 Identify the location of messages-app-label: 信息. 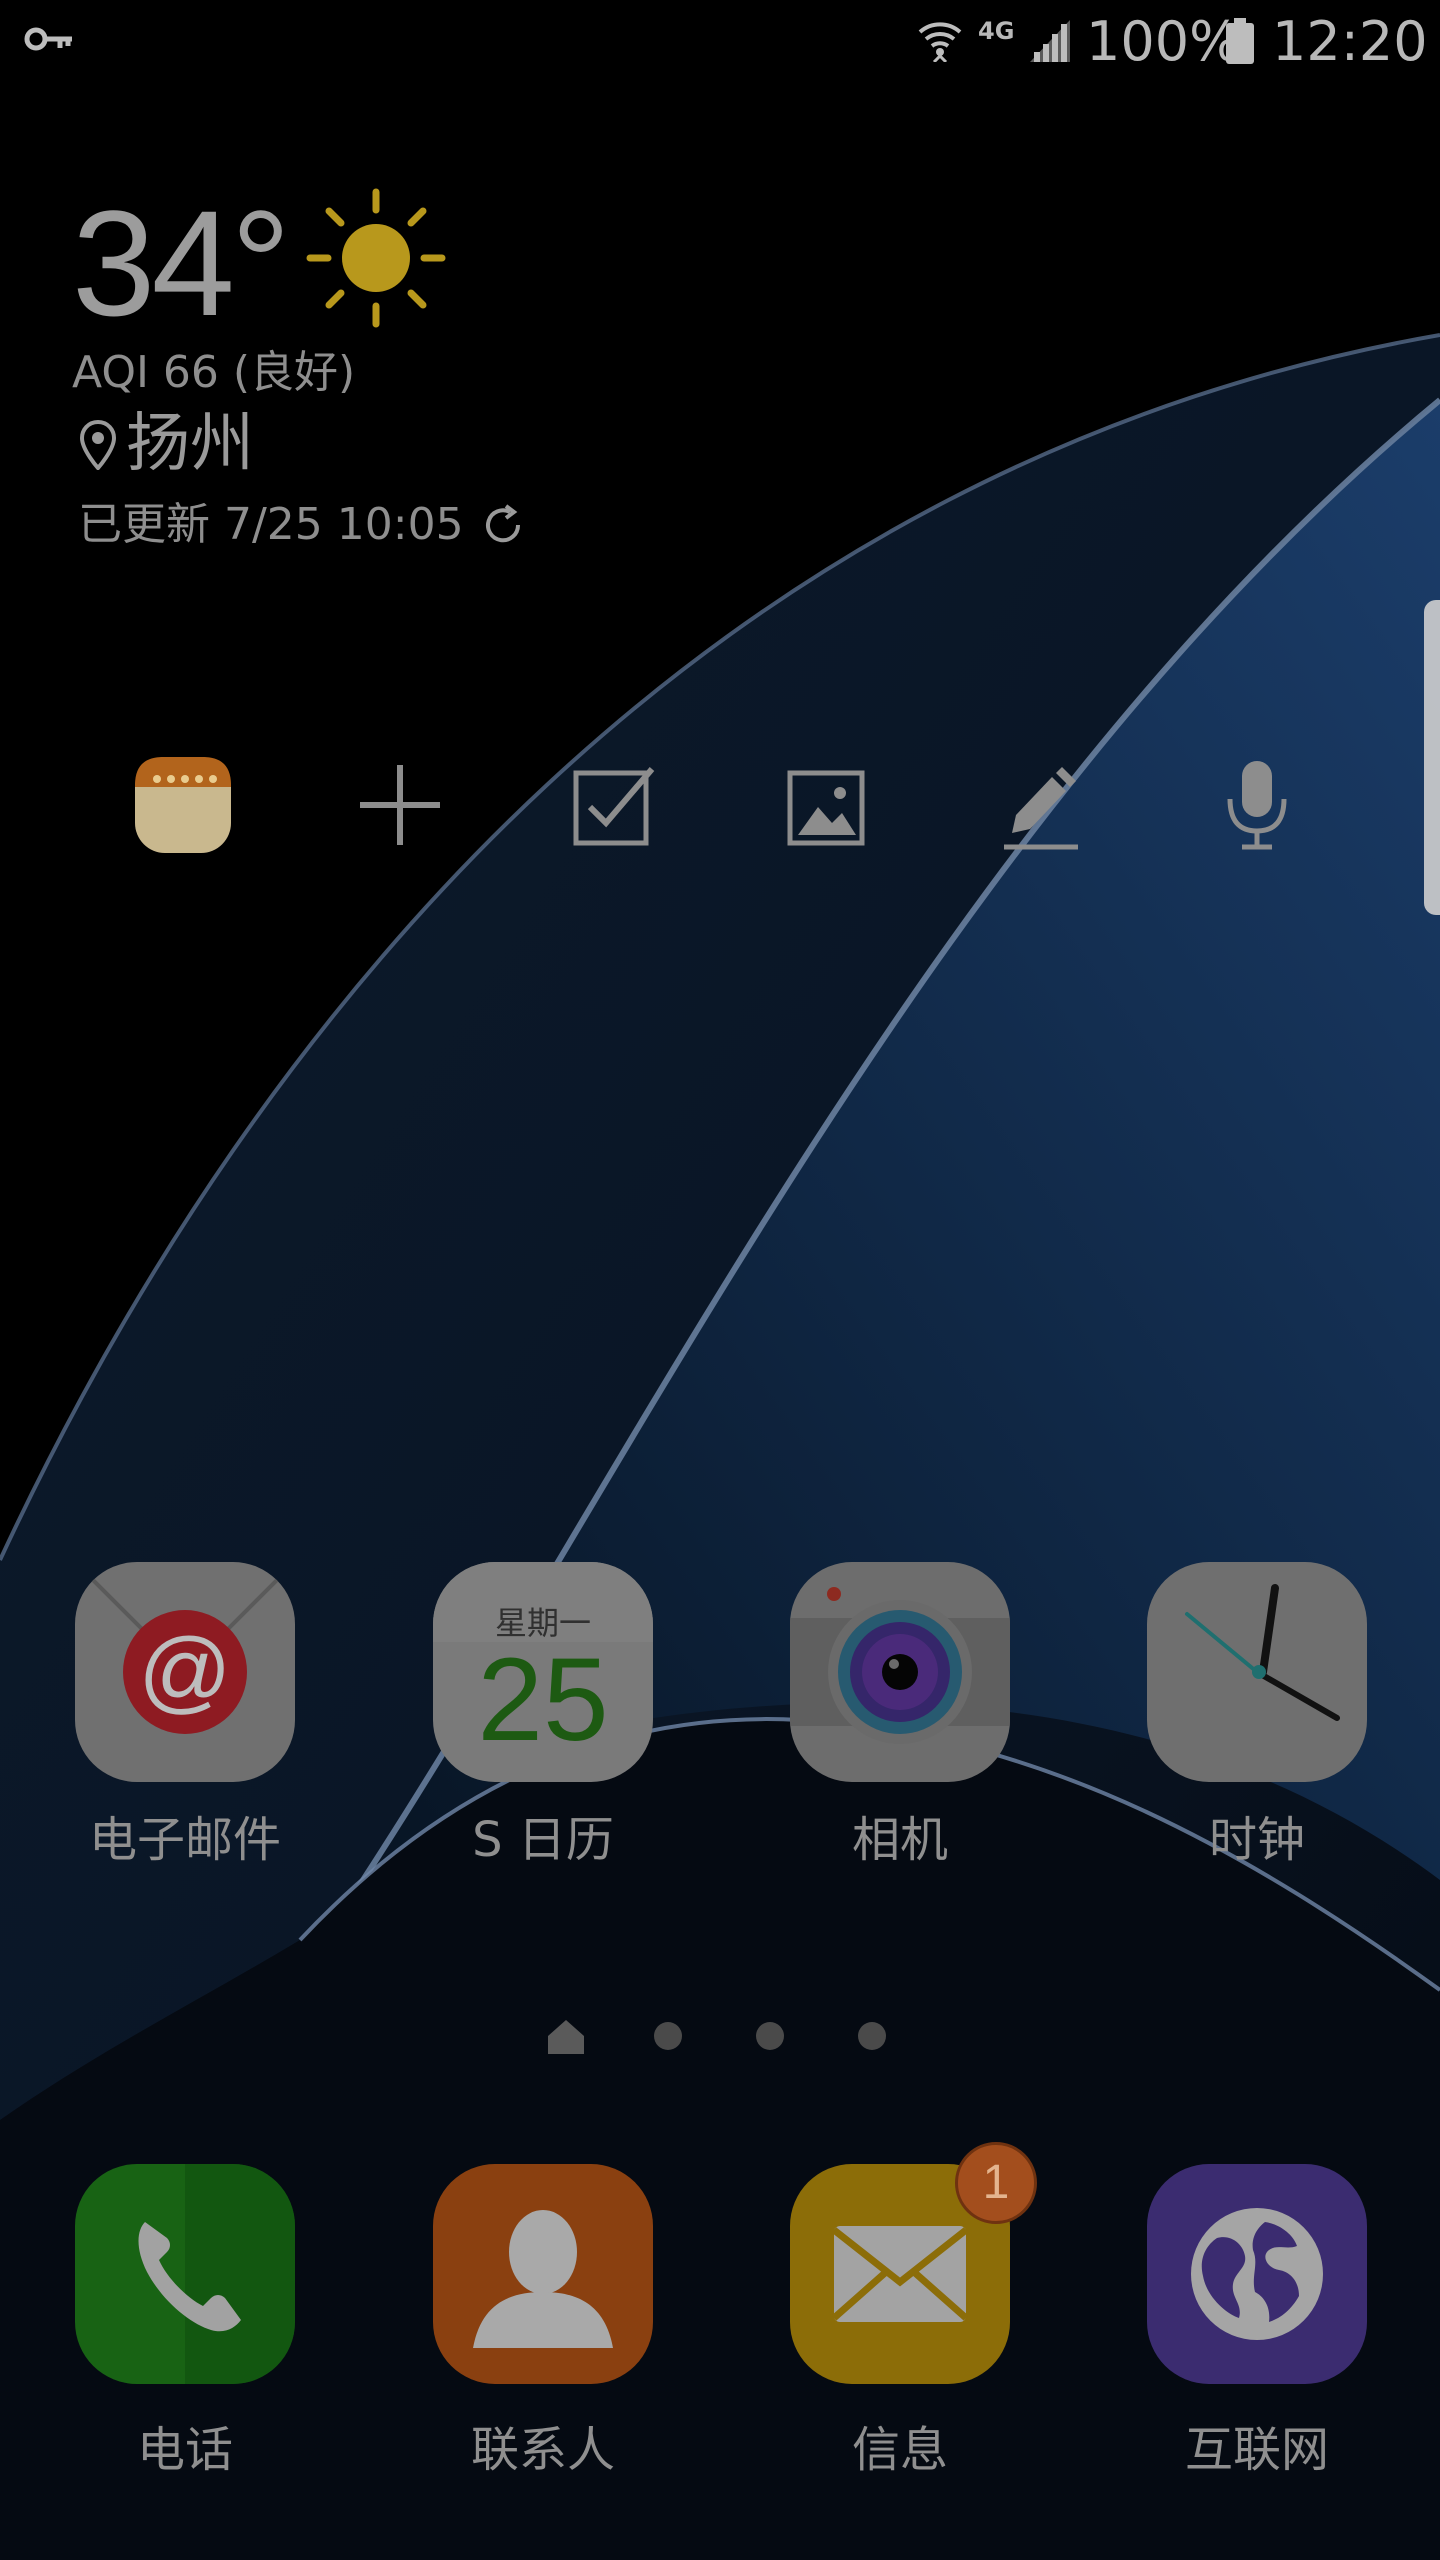
(899, 2450).